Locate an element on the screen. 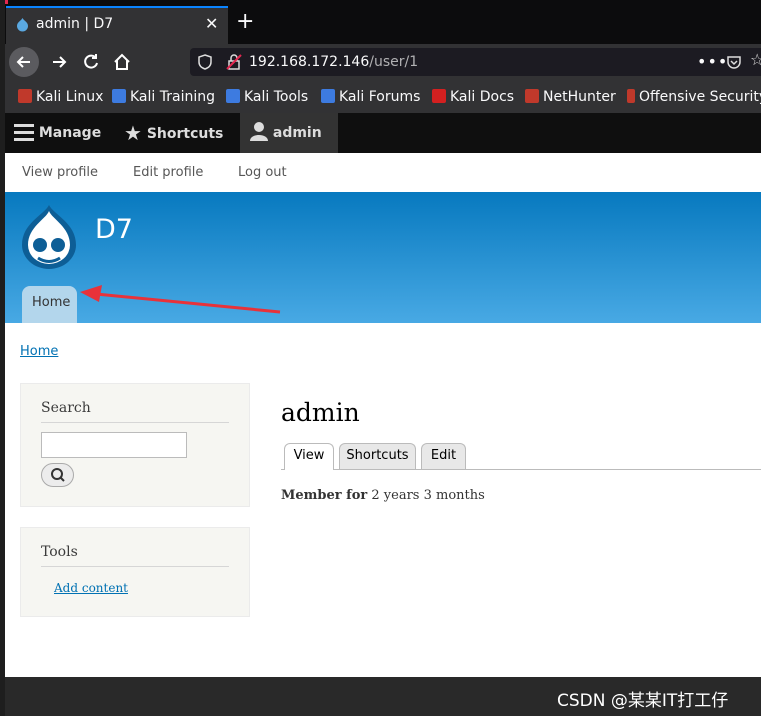 The height and width of the screenshot is (716, 761). bookmark-label: Kali Forums is located at coordinates (380, 97).